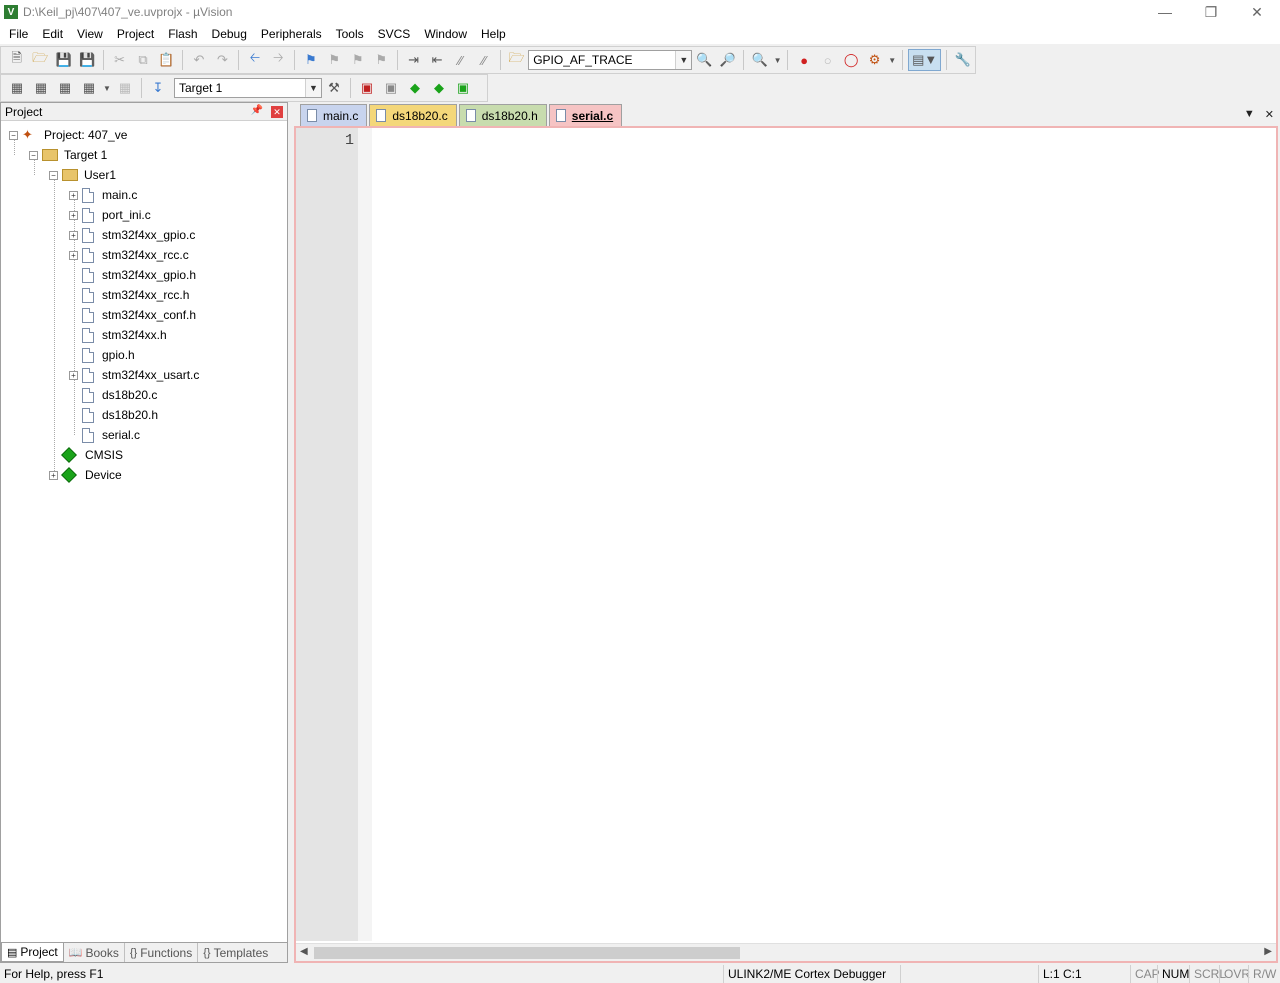  What do you see at coordinates (110, 215) in the screenshot?
I see `tree-file: + port_ini.c` at bounding box center [110, 215].